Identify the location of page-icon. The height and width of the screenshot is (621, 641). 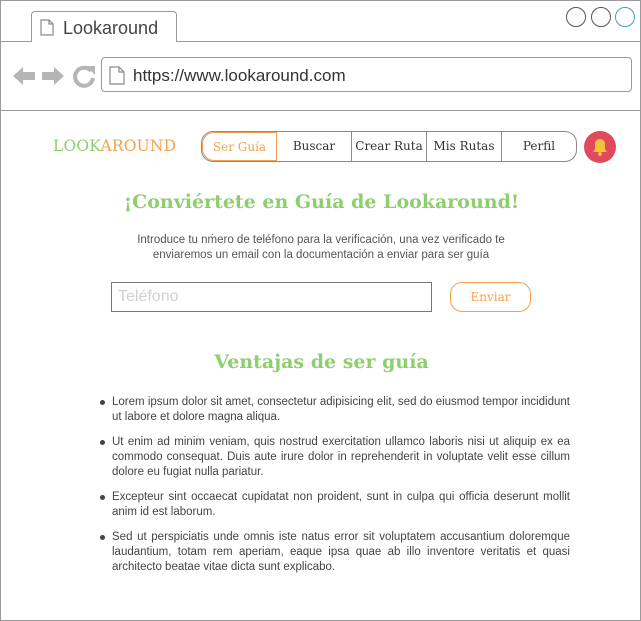
(117, 75).